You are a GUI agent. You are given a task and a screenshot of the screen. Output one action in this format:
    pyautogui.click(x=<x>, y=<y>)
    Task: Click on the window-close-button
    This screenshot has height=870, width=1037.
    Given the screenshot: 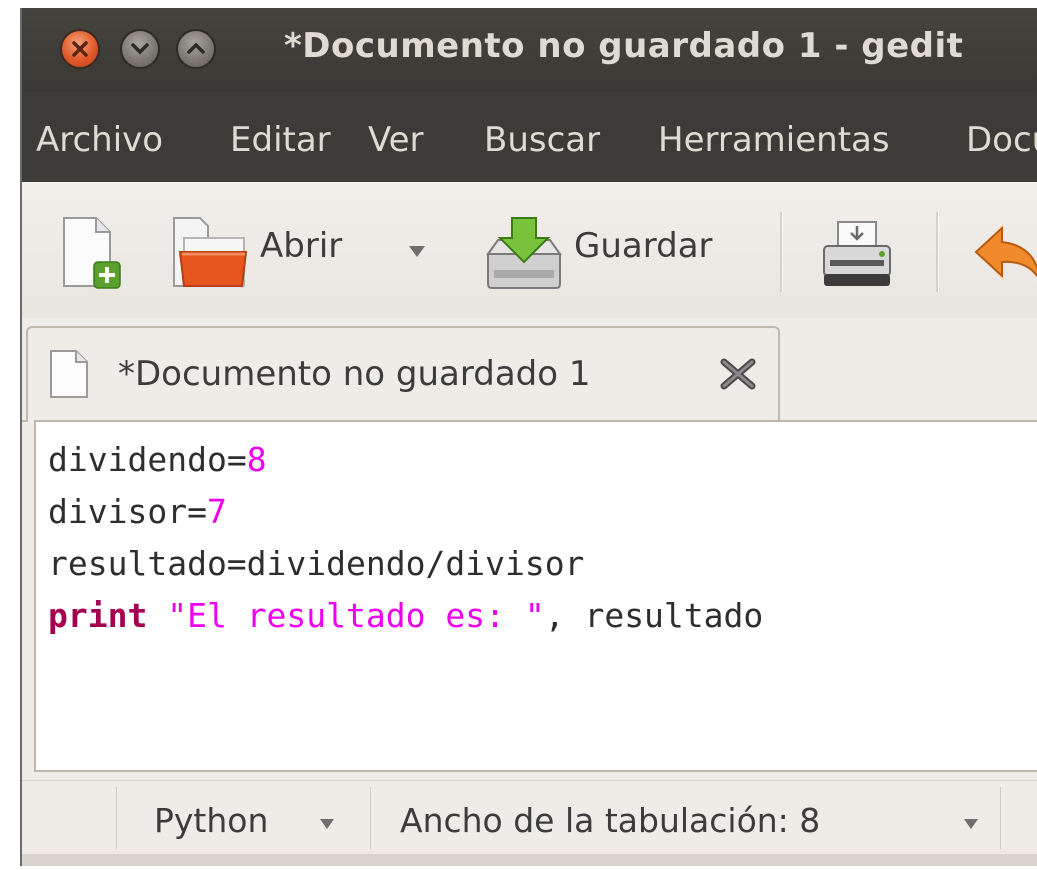 What is the action you would take?
    pyautogui.click(x=80, y=49)
    